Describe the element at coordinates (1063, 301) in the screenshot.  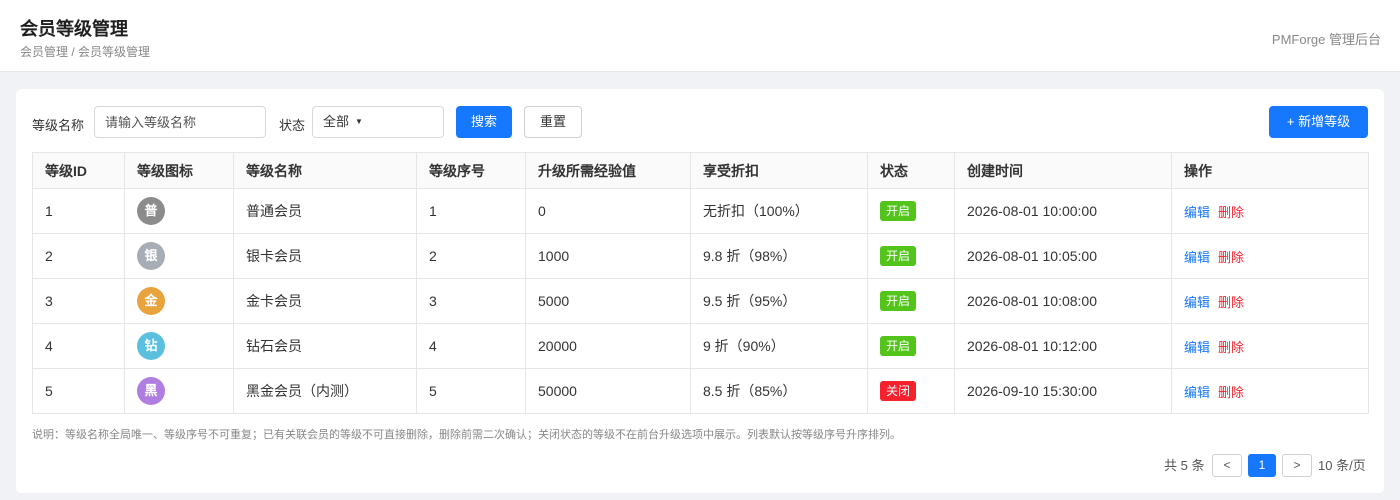
I see `created-time: 2026-08-01 10:08:00` at that location.